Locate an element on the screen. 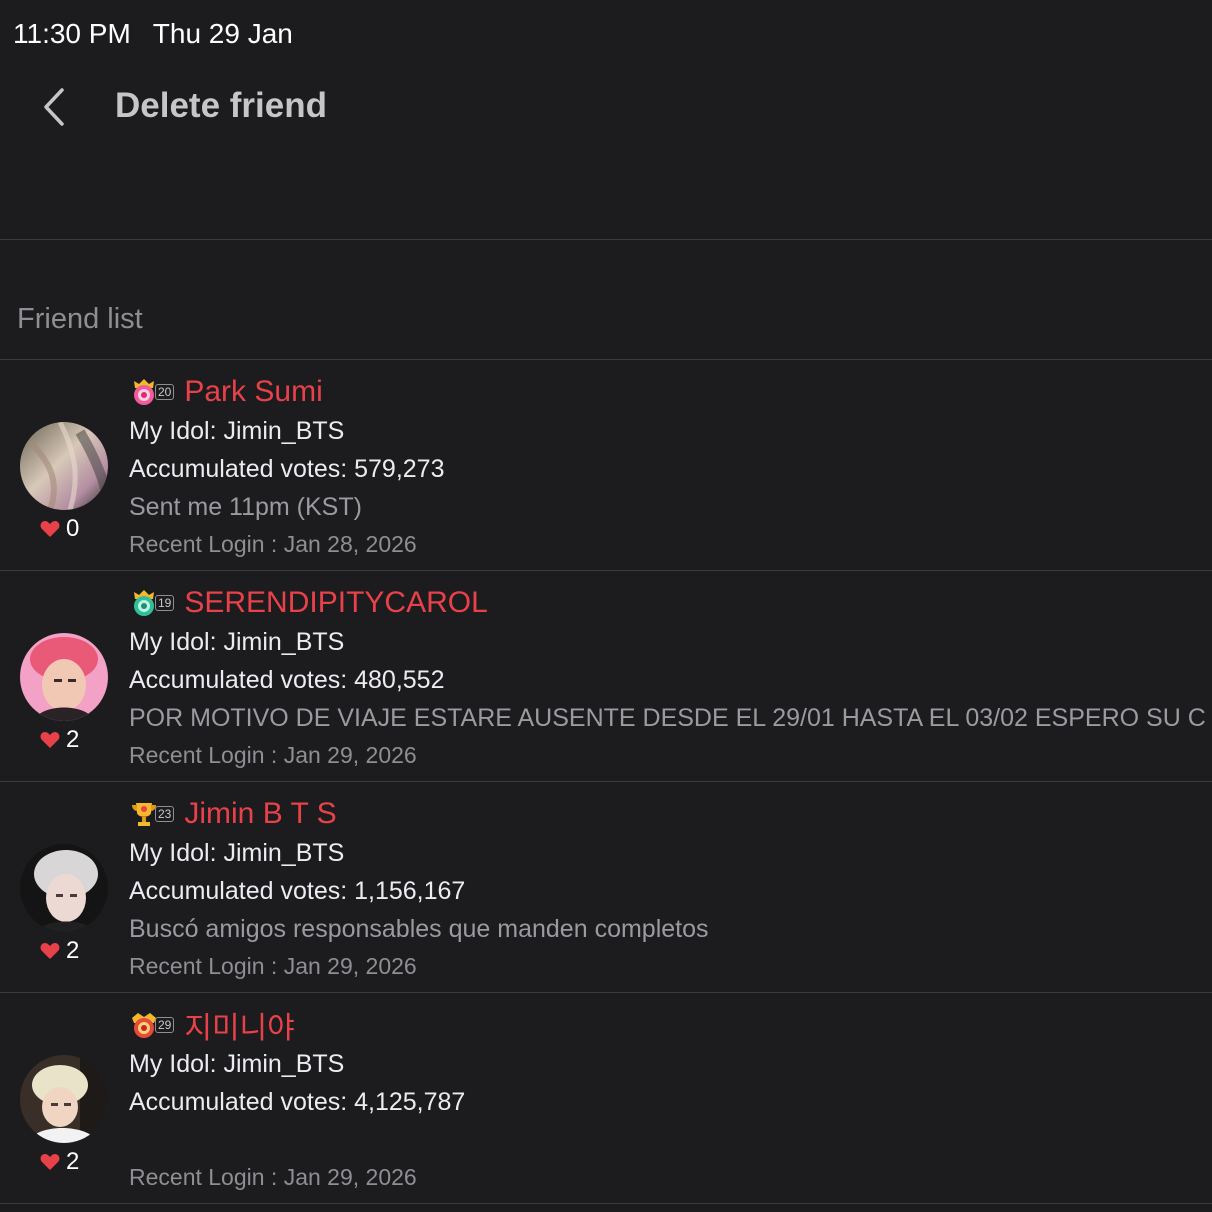 The width and height of the screenshot is (1212, 1212). page-title: Delete friend is located at coordinates (221, 105).